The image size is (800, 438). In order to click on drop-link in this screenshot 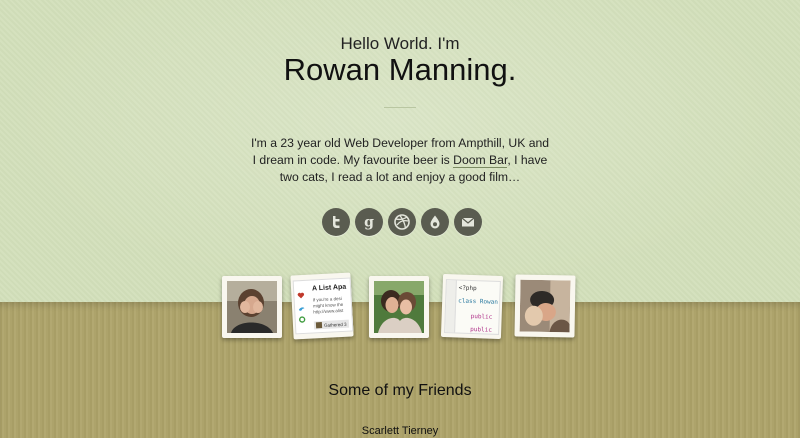, I will do `click(435, 222)`.